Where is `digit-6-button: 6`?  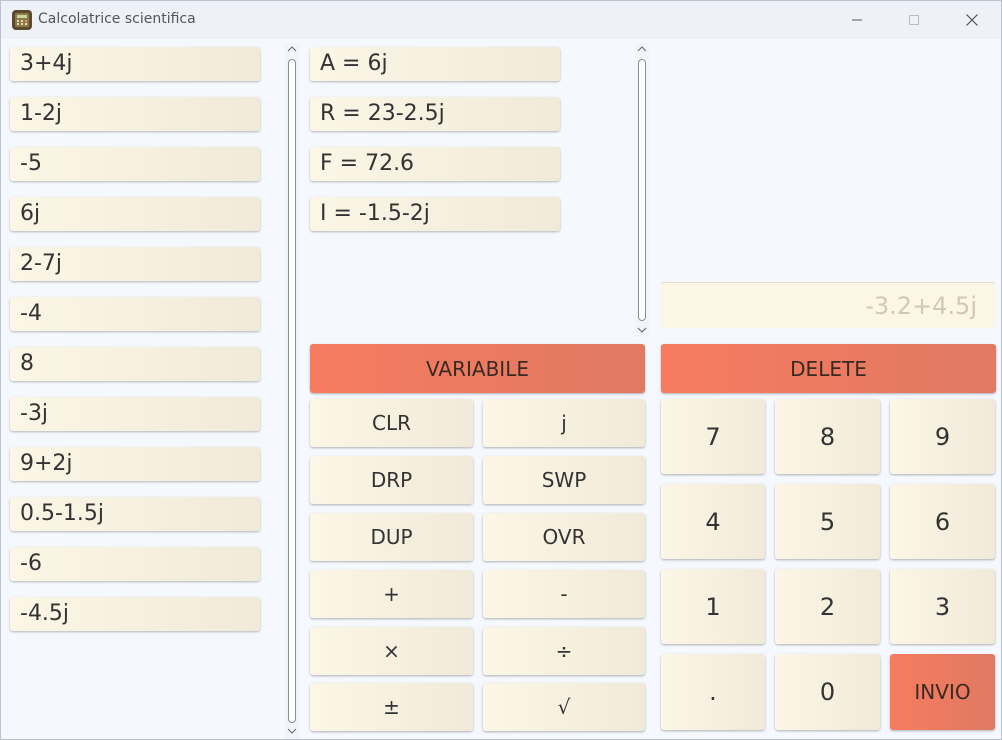 digit-6-button: 6 is located at coordinates (942, 521).